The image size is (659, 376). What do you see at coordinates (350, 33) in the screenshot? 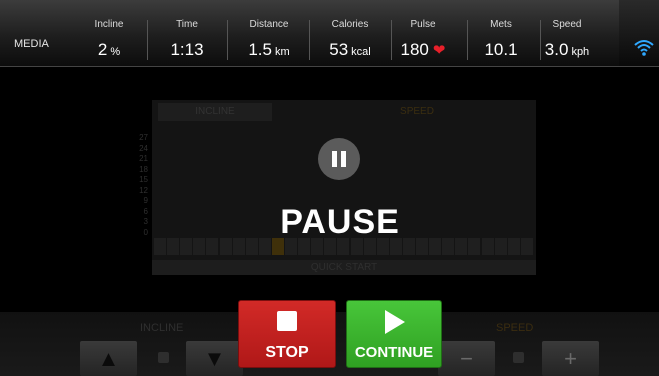
I see `metric-calories: Calories 53 kcal` at bounding box center [350, 33].